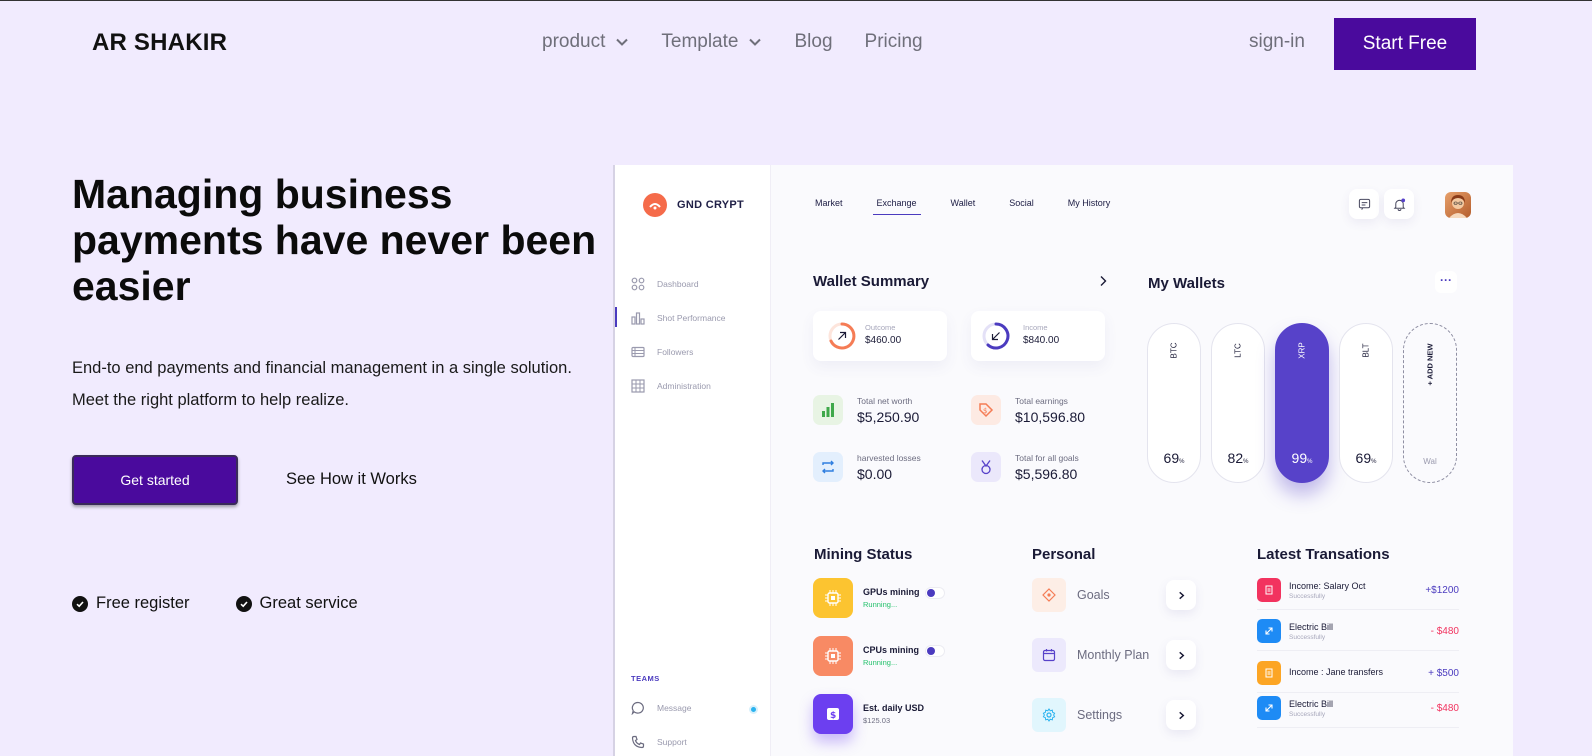  What do you see at coordinates (1114, 655) in the screenshot?
I see `personal-item-monthly-plan: Monthly Plan` at bounding box center [1114, 655].